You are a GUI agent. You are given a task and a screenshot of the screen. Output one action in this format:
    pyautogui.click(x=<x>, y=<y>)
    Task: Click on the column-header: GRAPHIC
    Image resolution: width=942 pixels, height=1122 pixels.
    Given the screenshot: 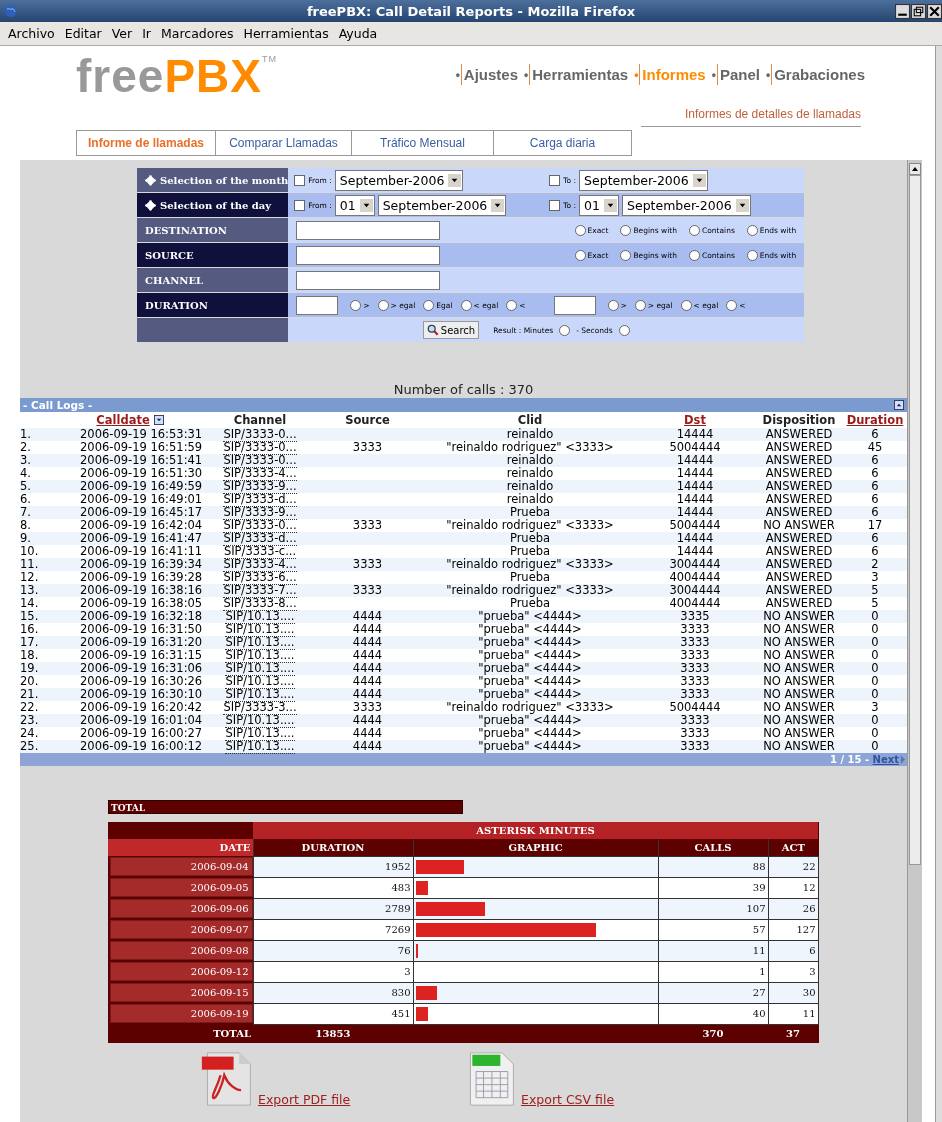 What is the action you would take?
    pyautogui.click(x=535, y=847)
    